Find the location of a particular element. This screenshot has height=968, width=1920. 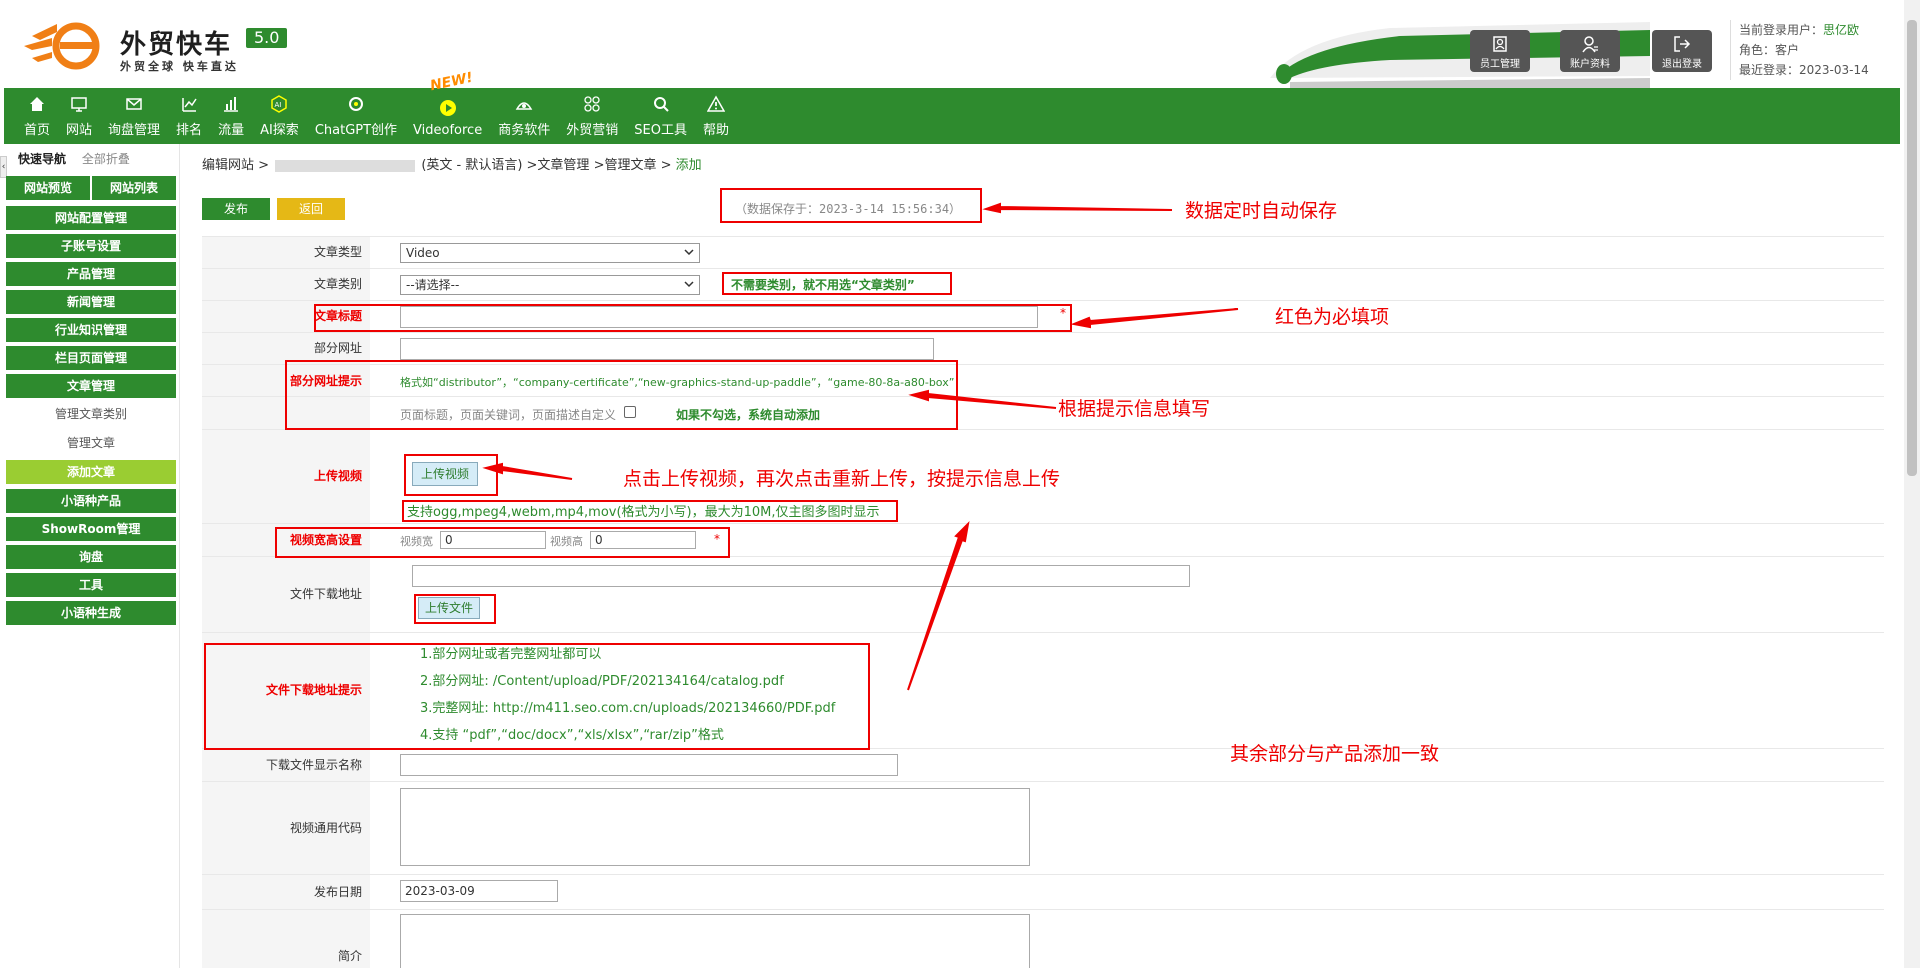

scrollbar-thumb is located at coordinates (1912, 248).